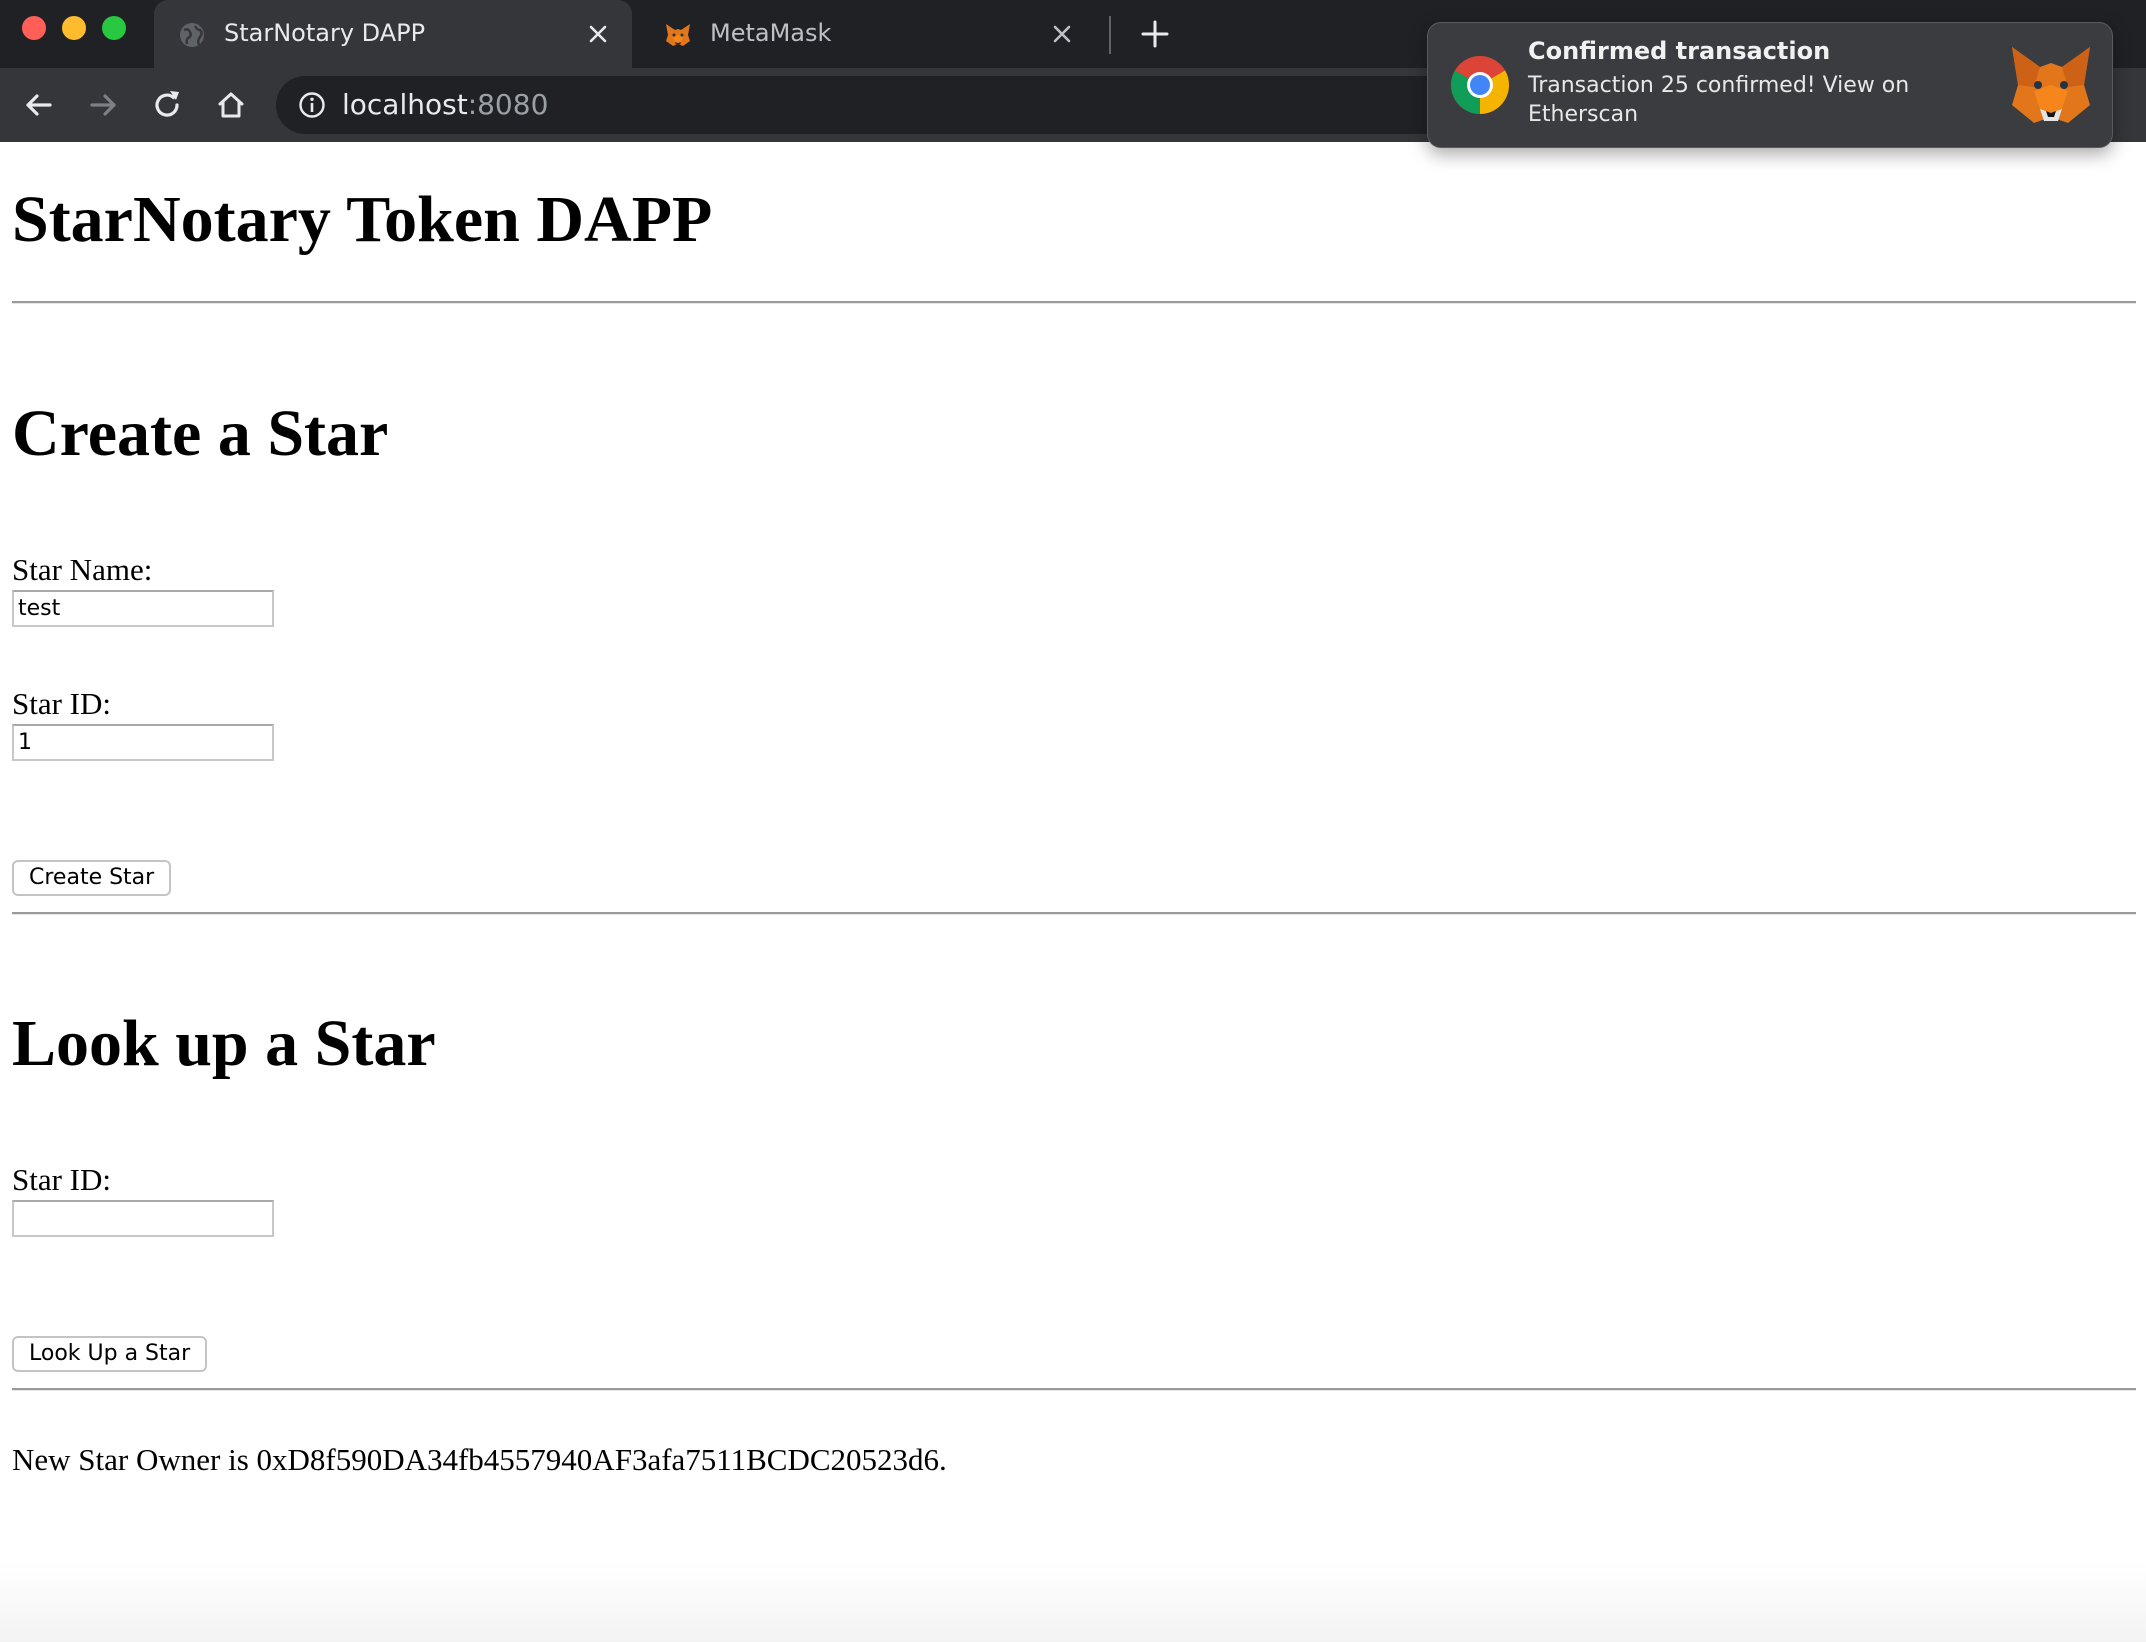 Image resolution: width=2146 pixels, height=1642 pixels. What do you see at coordinates (74, 28) in the screenshot?
I see `window-minimize-button` at bounding box center [74, 28].